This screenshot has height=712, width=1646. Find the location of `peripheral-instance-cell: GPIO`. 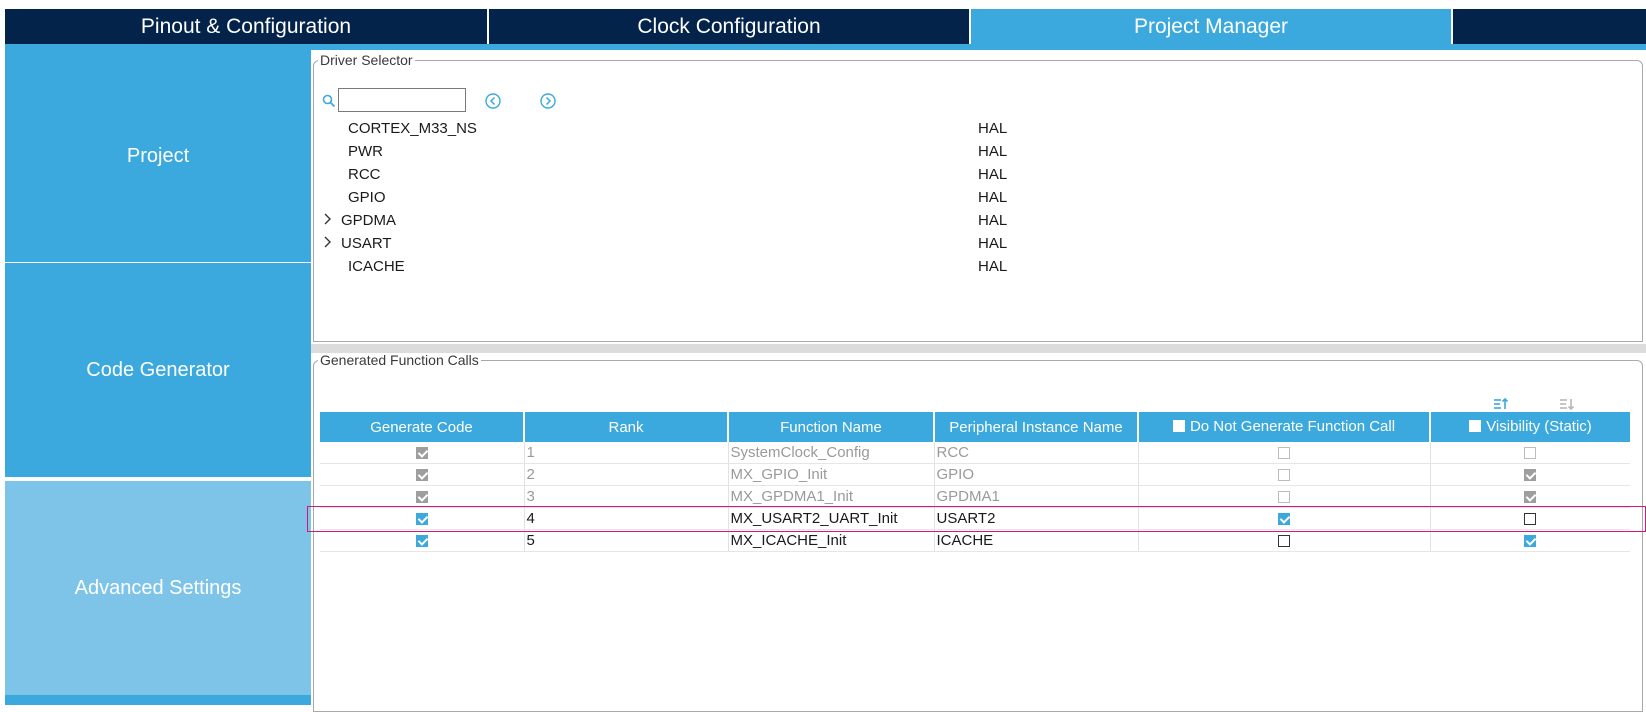

peripheral-instance-cell: GPIO is located at coordinates (1036, 474).